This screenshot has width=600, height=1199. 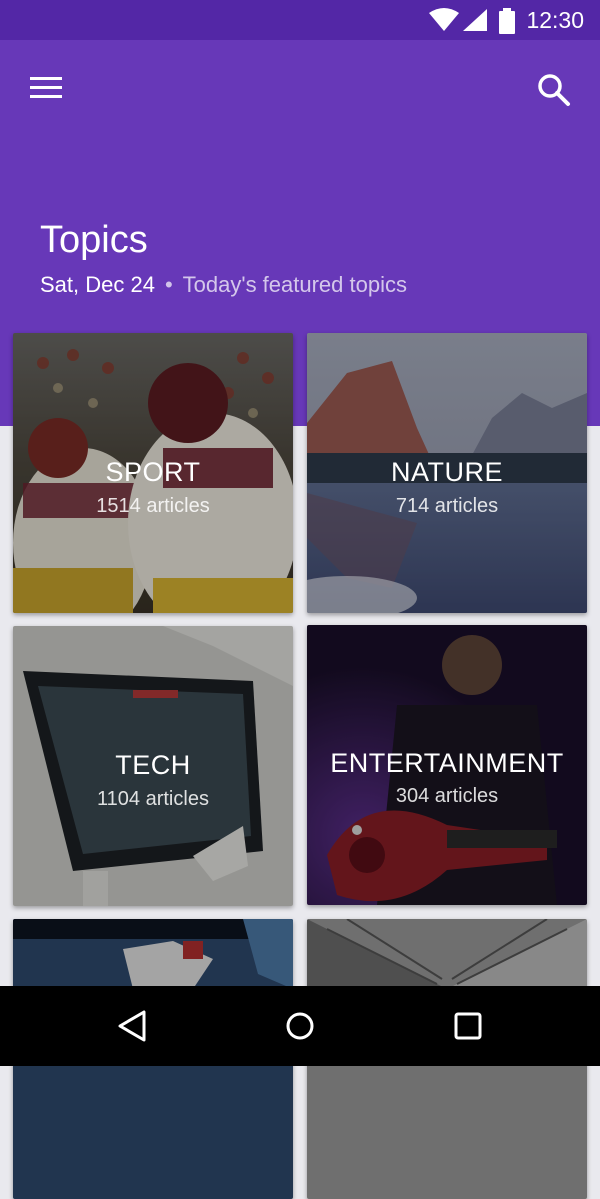 I want to click on topic-name: NATURE, so click(x=446, y=472).